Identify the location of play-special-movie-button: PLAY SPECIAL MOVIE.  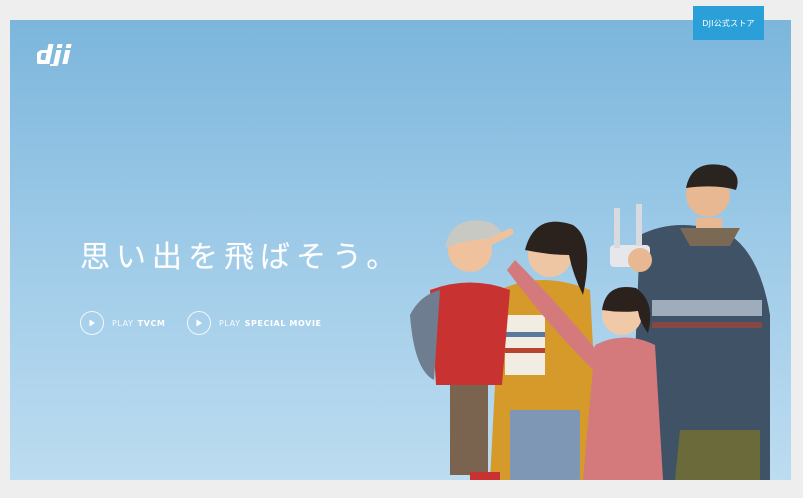
(254, 323).